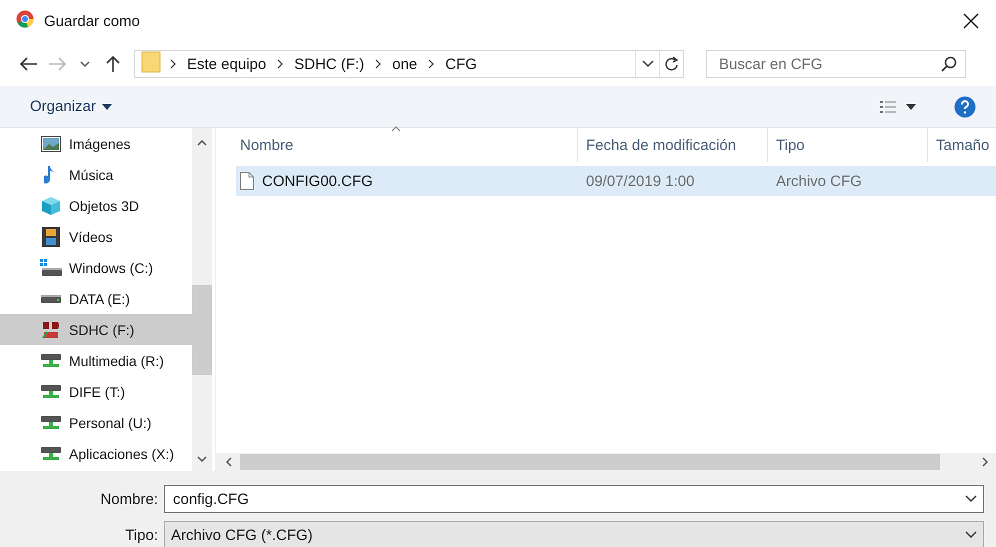  I want to click on sidebar-item-label: Windows (C:), so click(111, 268).